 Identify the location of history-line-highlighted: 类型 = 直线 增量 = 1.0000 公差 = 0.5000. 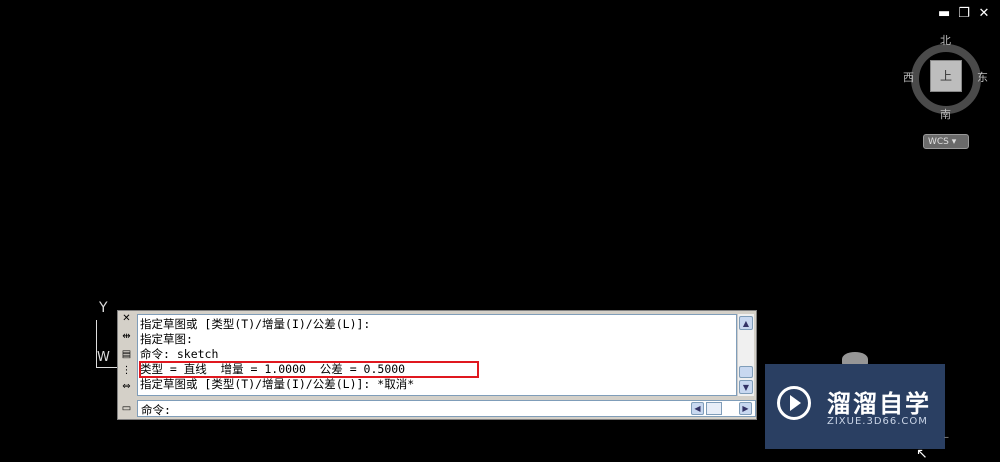
(309, 369).